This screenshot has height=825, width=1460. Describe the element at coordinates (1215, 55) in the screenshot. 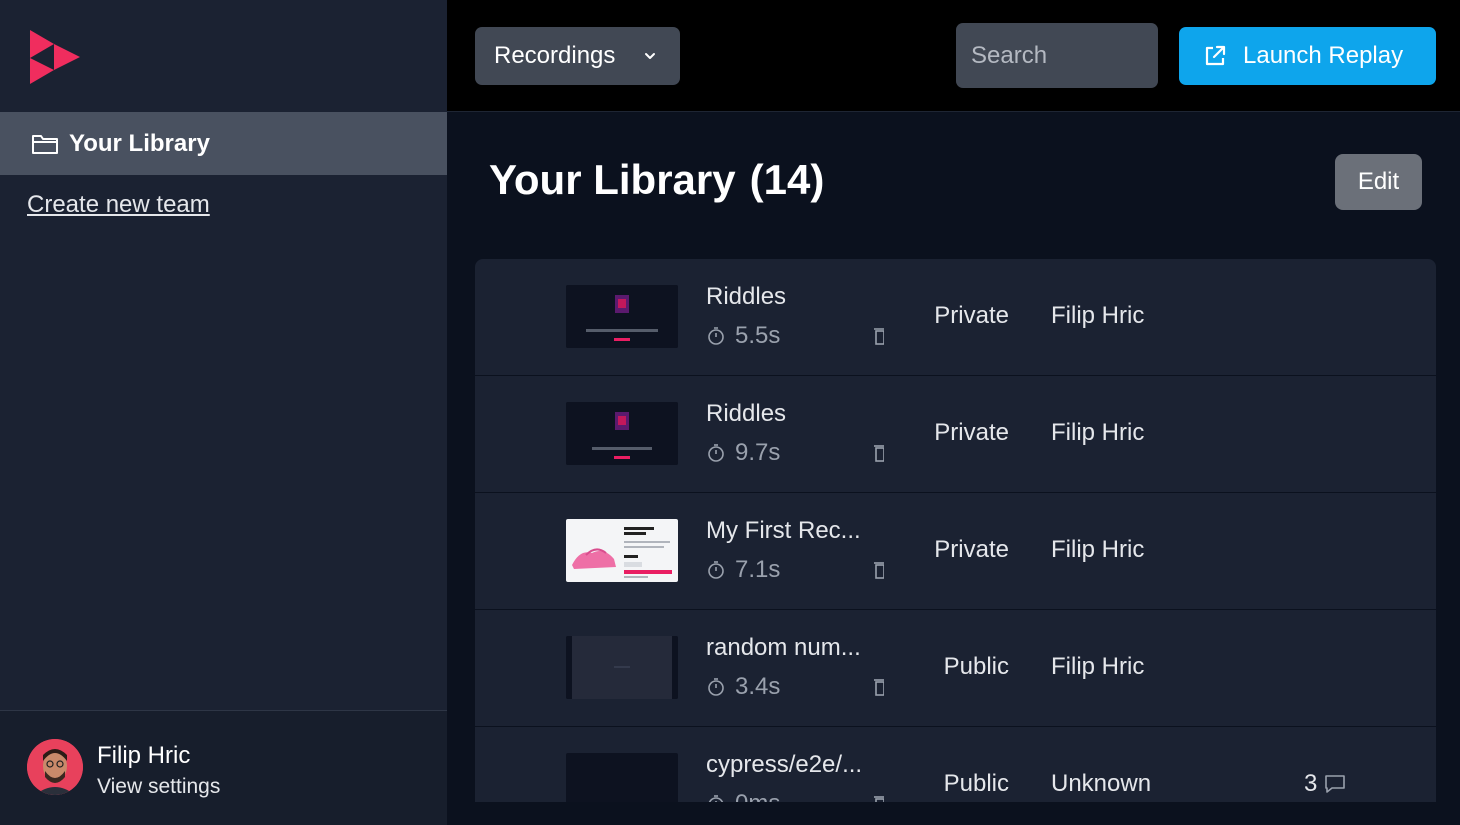

I see `external-link-icon` at that location.